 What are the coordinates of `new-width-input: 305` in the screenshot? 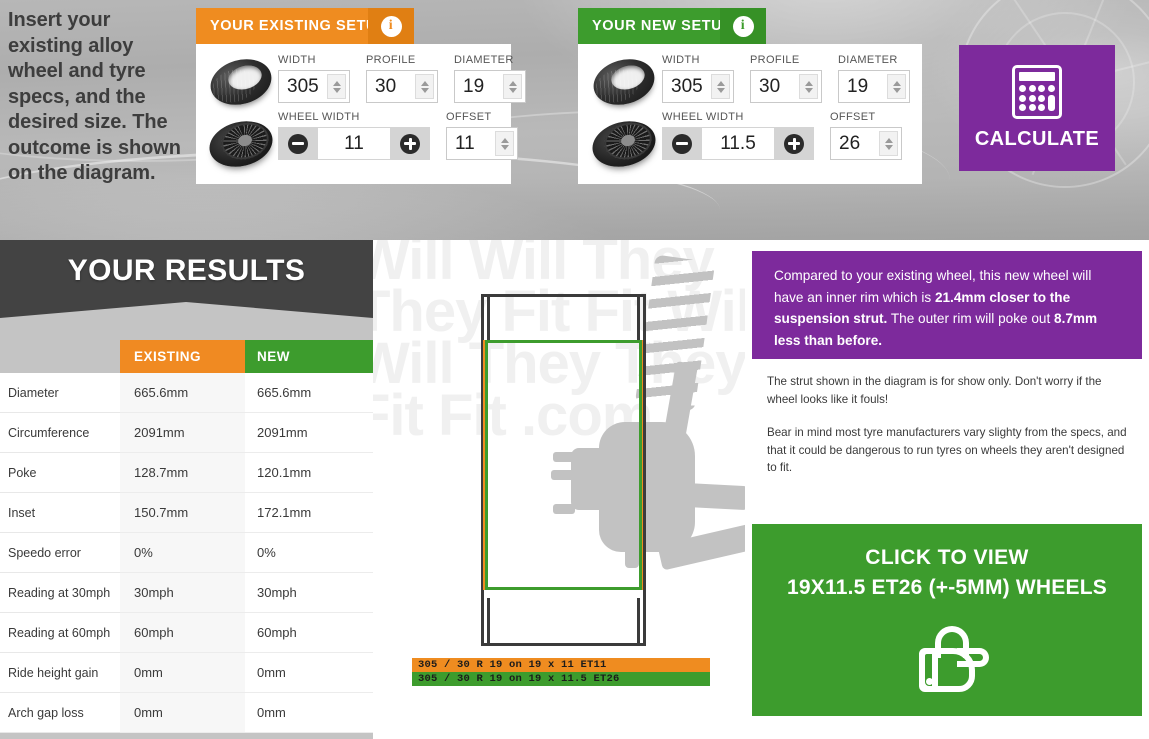 It's located at (698, 86).